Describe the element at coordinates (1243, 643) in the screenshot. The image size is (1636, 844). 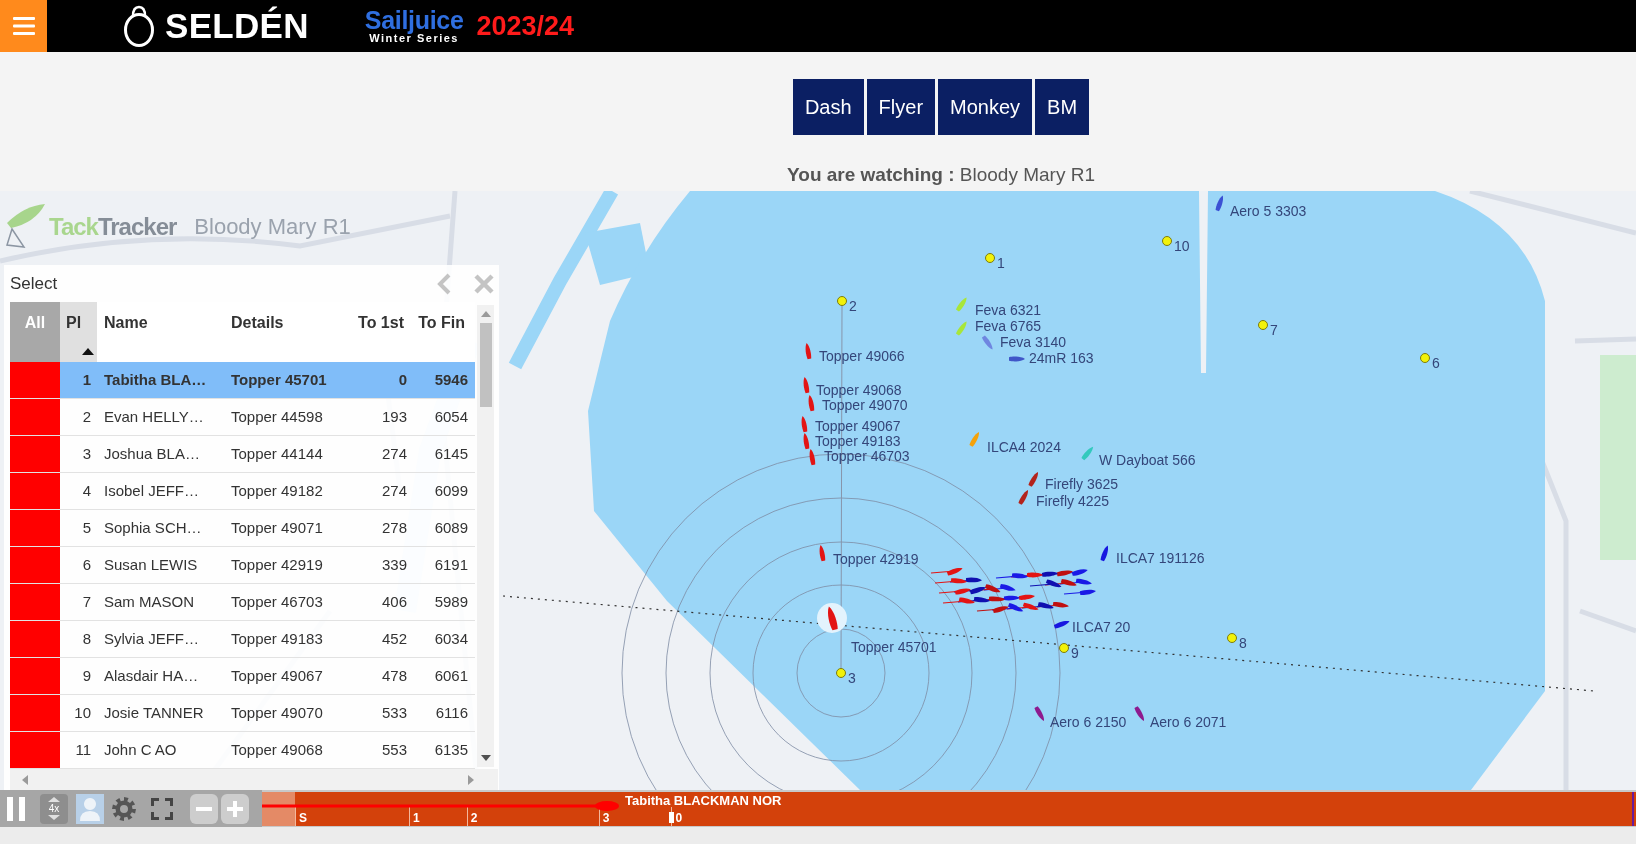
I see `mark-label: 8` at that location.